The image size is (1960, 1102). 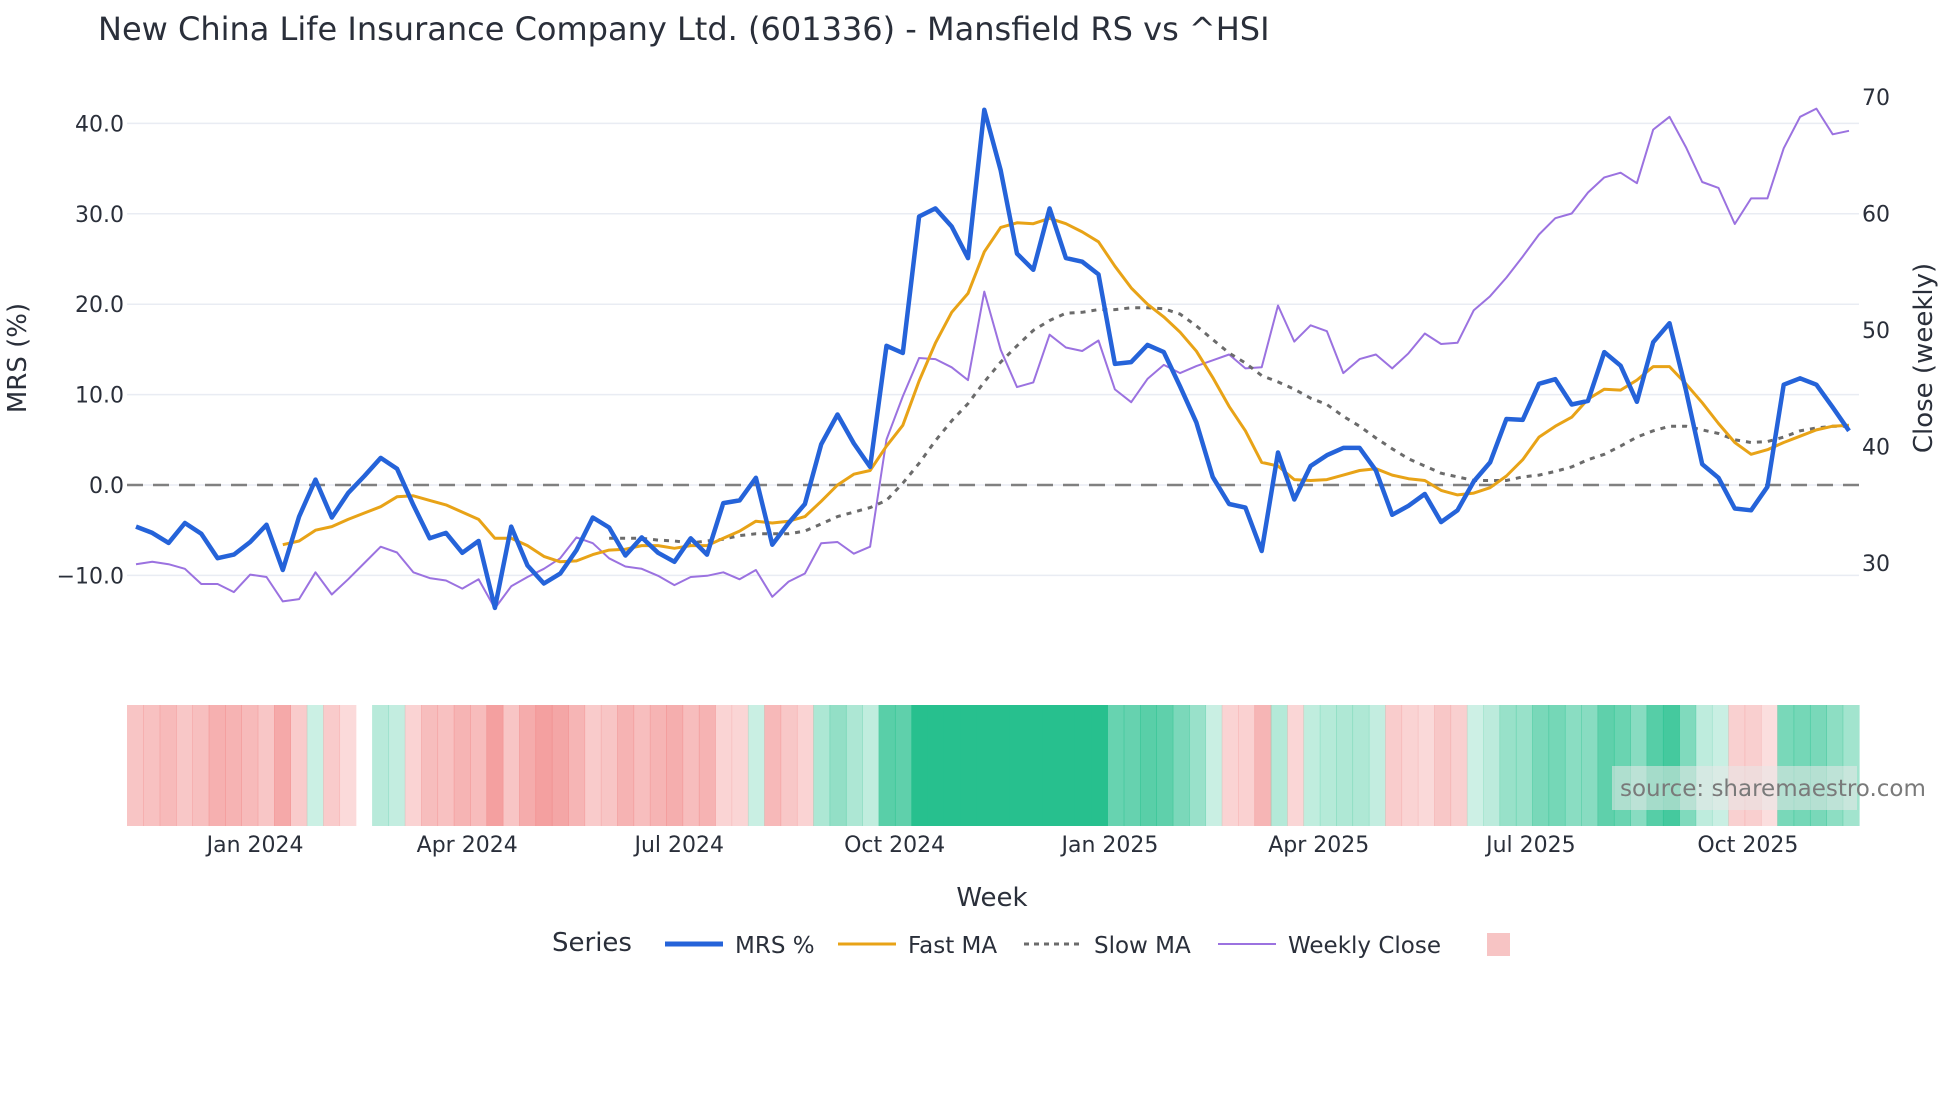 I want to click on right-axis-ticks: 70 60 50 40 30, so click(x=1876, y=331).